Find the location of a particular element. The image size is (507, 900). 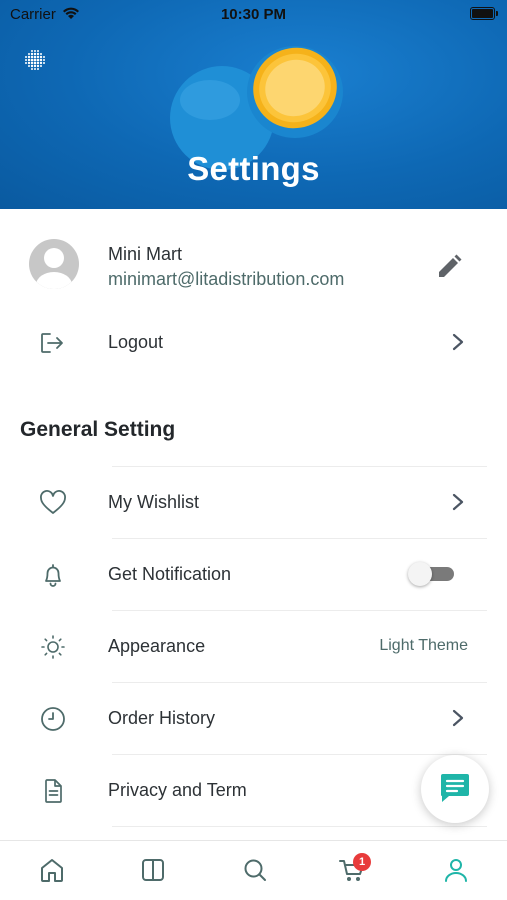

search-icon is located at coordinates (255, 870).